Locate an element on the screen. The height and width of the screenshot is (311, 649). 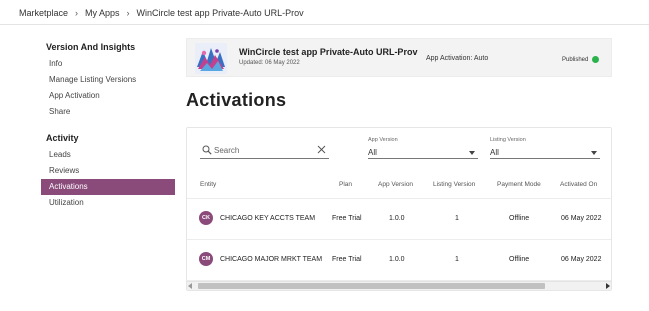
column-header-app-version: App Version is located at coordinates (395, 184).